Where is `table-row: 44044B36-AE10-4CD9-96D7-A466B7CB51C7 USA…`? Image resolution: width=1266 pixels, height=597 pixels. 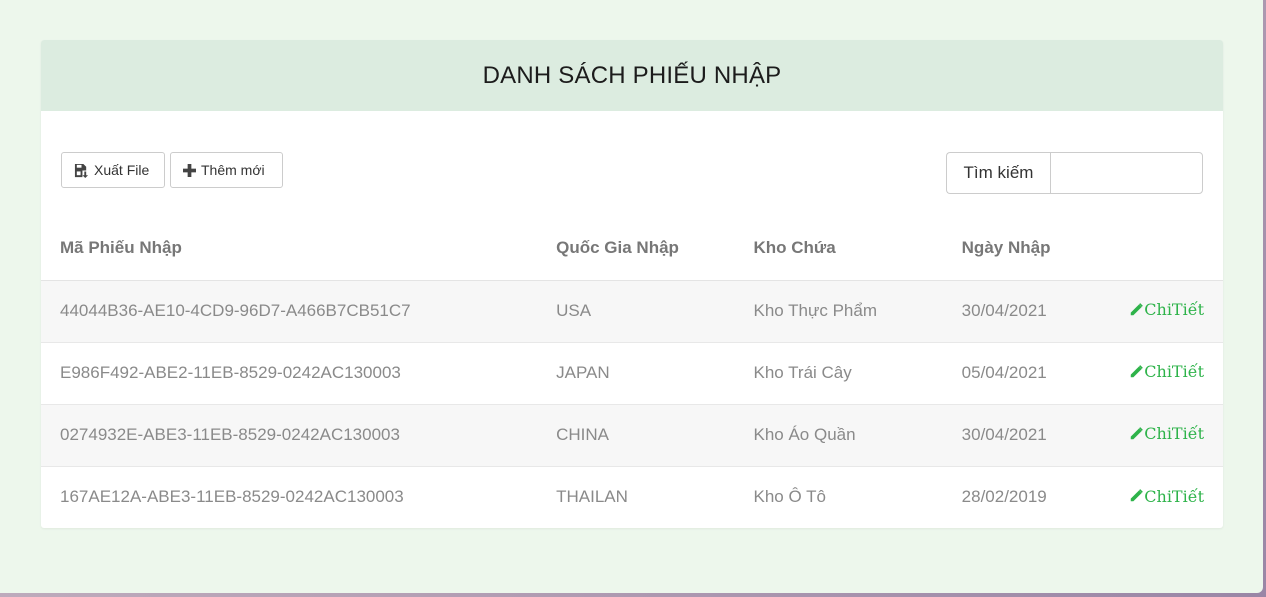 table-row: 44044B36-AE10-4CD9-96D7-A466B7CB51C7 USA… is located at coordinates (632, 311).